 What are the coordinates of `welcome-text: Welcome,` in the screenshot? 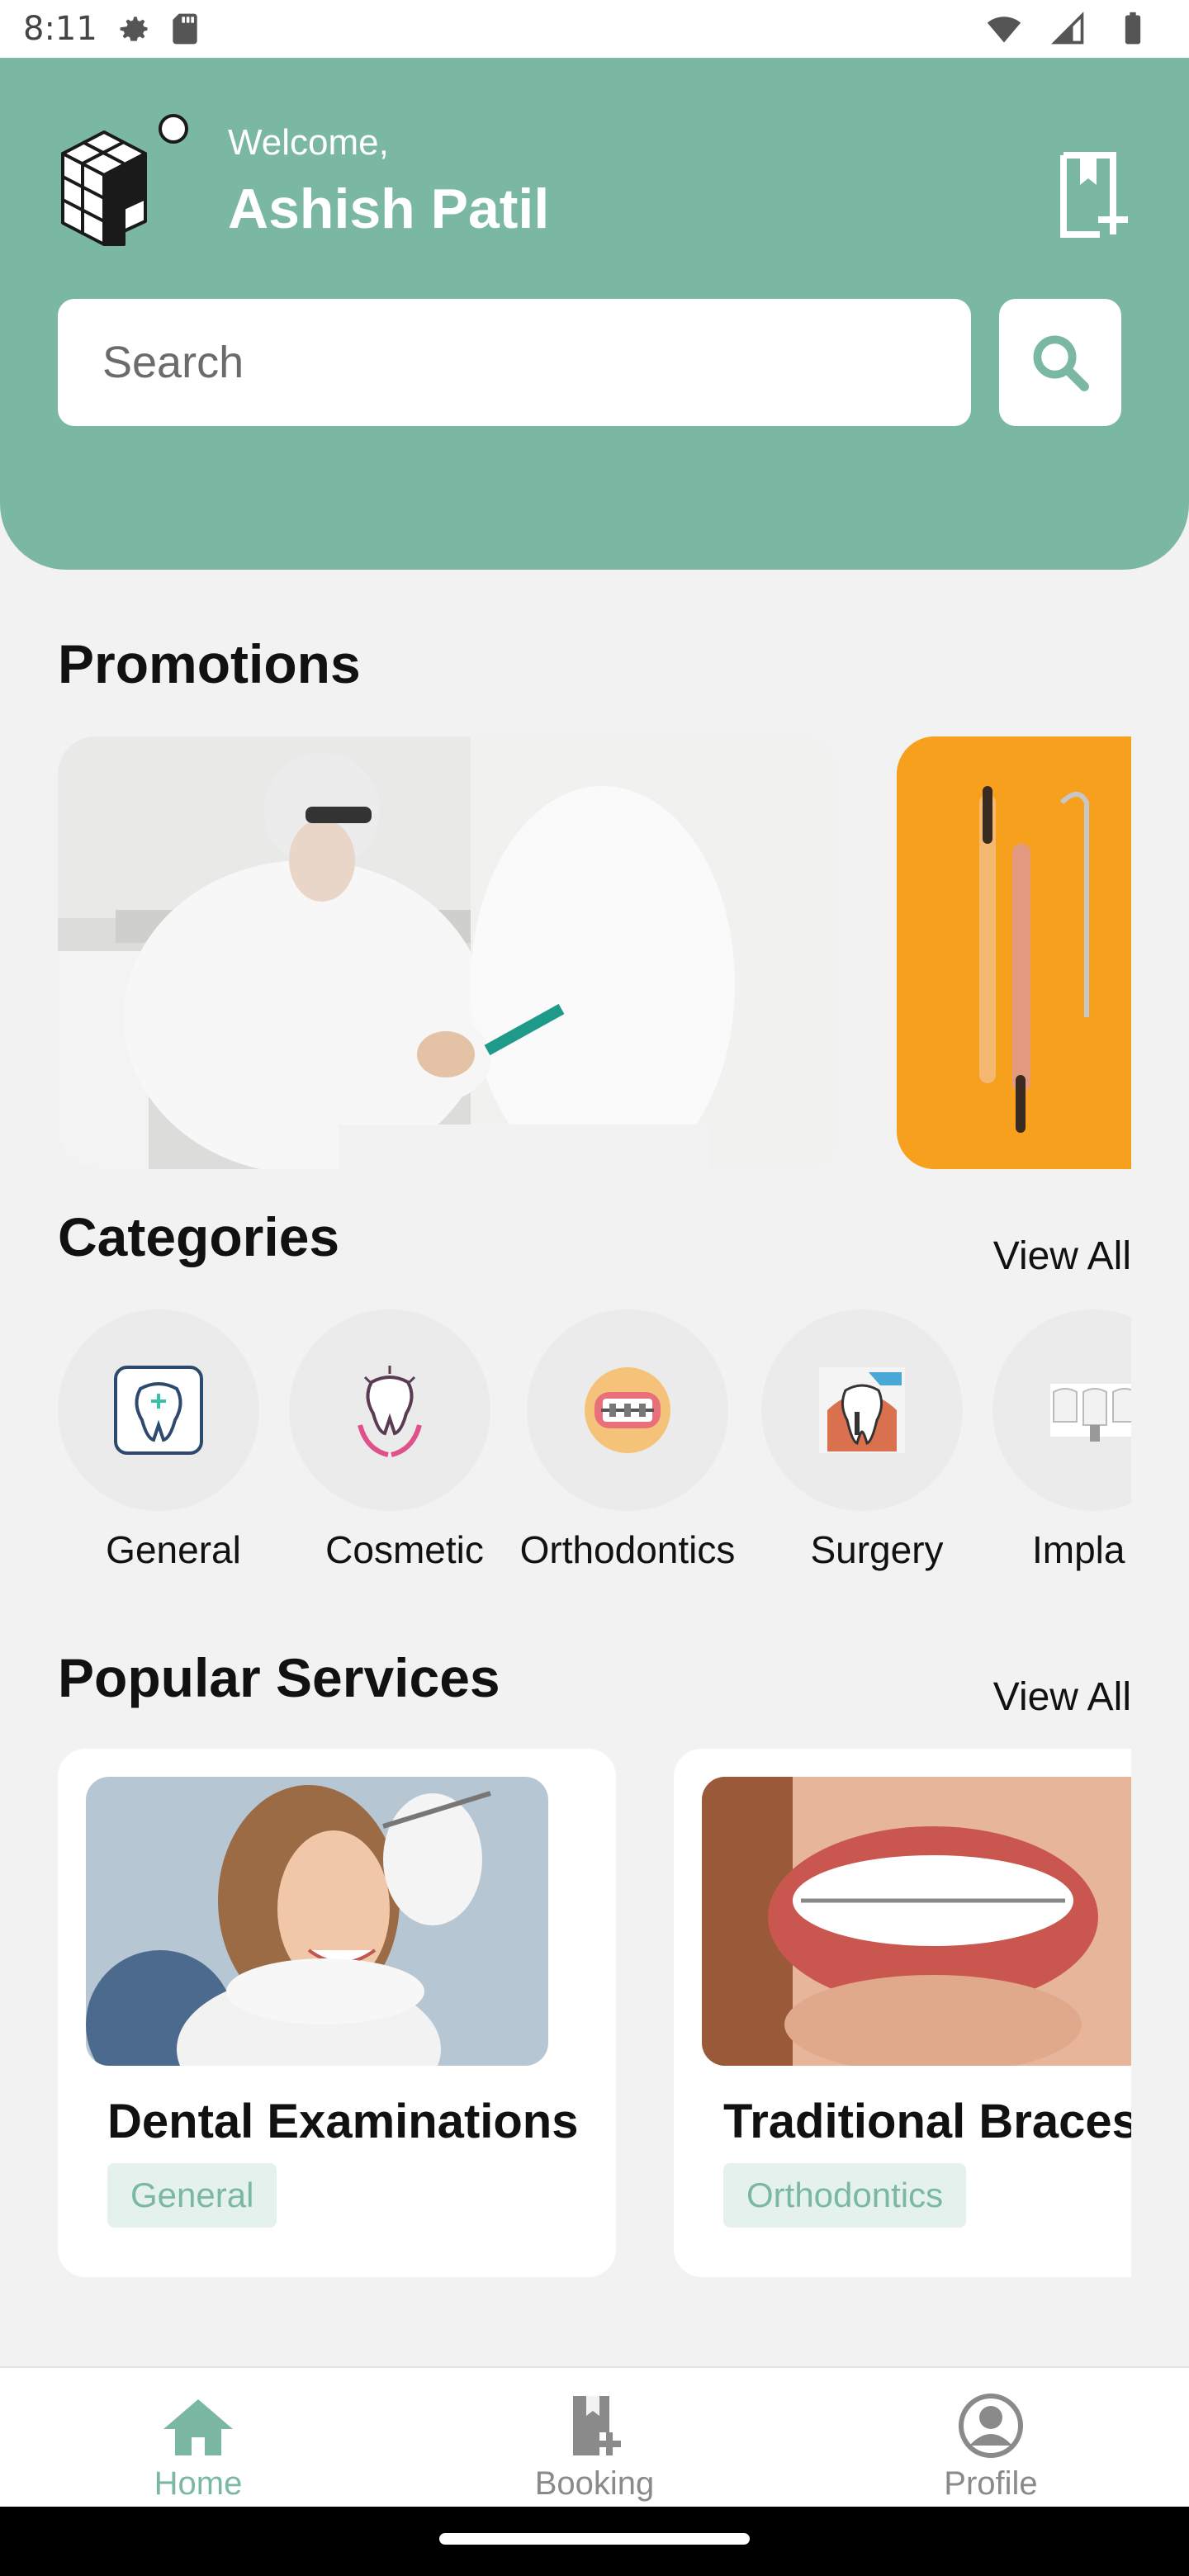 It's located at (308, 142).